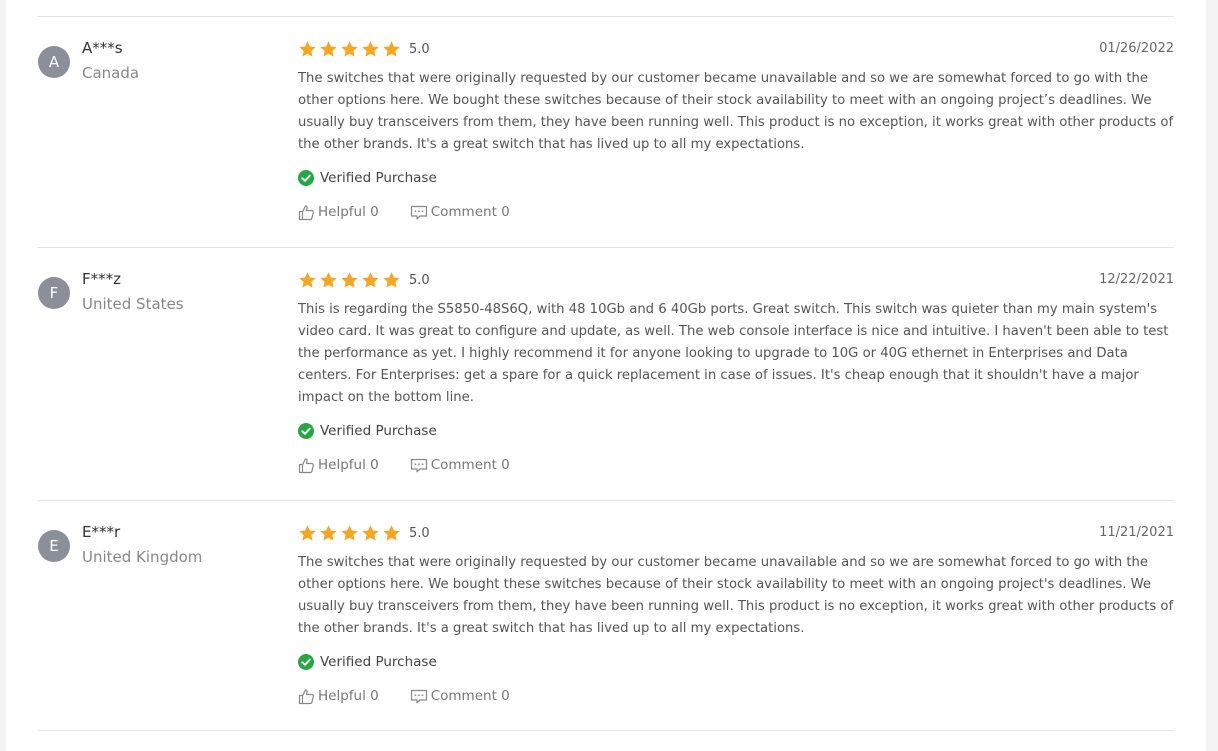  I want to click on review-date: 12/22/2021, so click(1136, 279).